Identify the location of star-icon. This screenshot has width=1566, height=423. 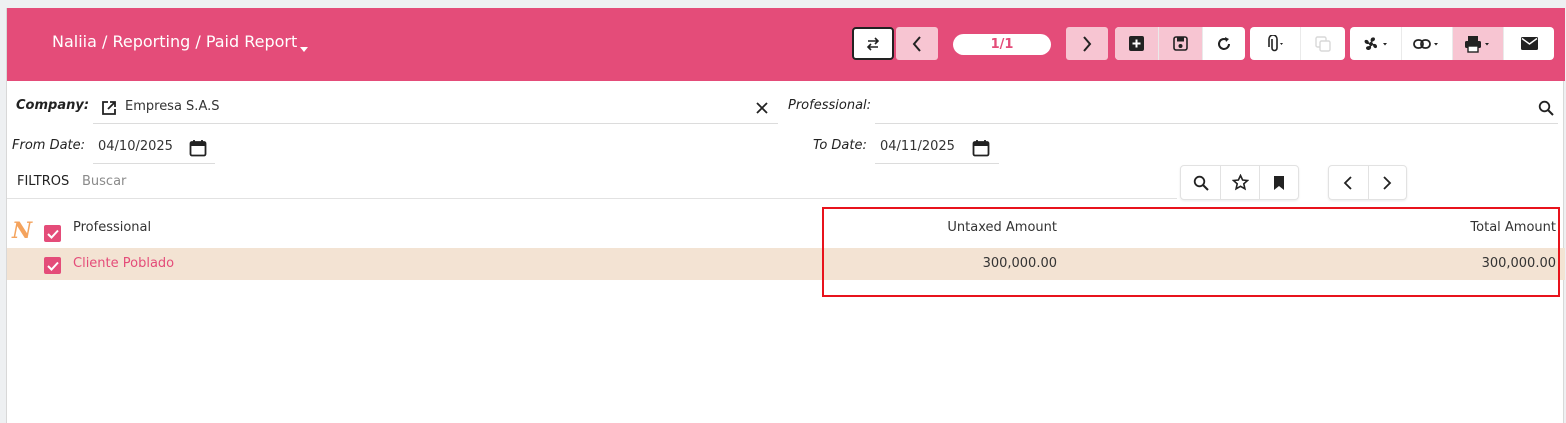
(1240, 182).